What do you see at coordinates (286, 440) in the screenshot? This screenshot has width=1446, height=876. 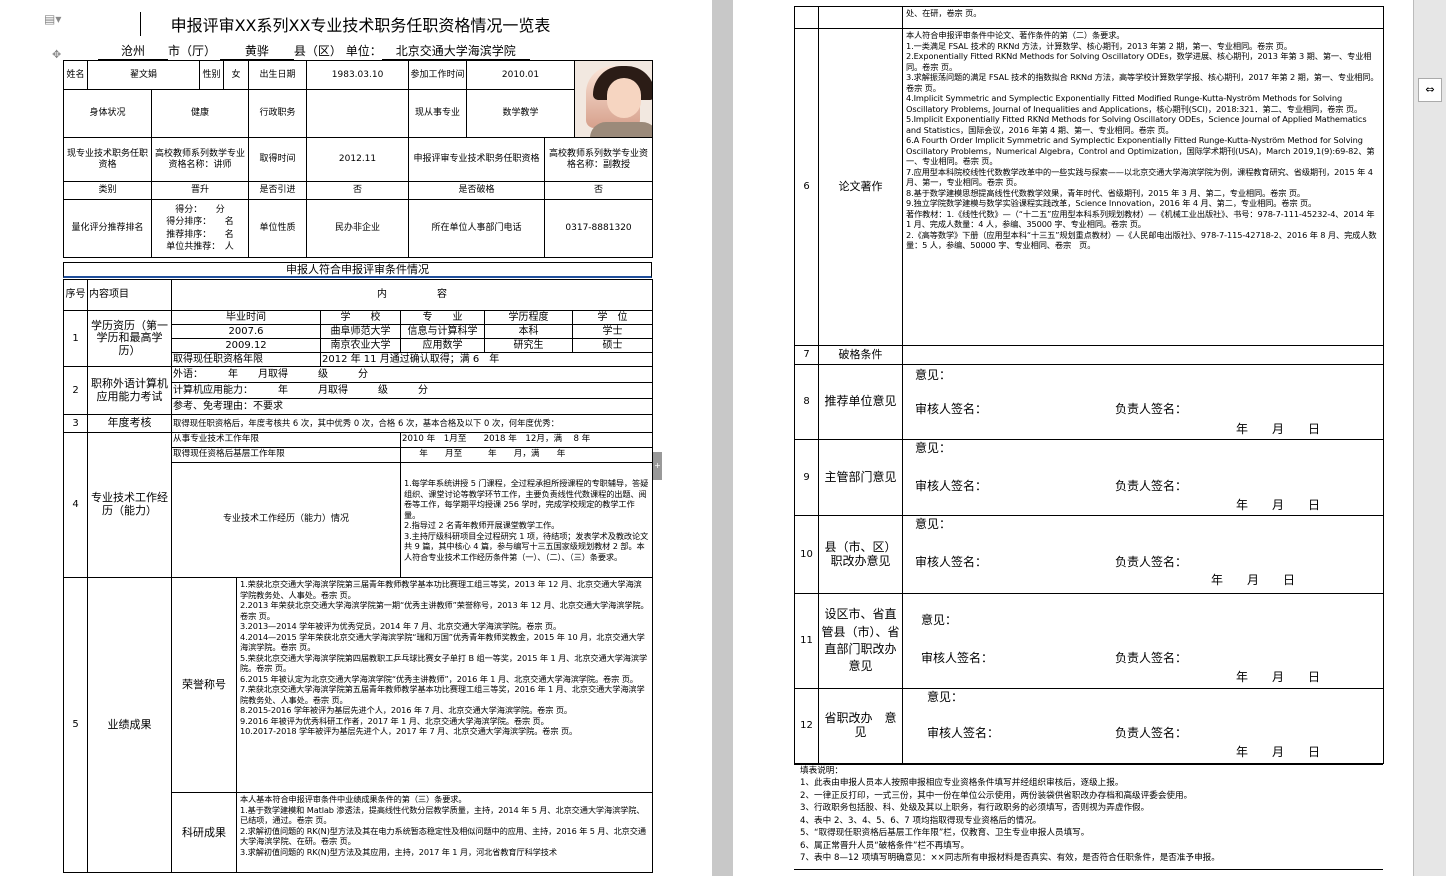 I see `r4-y1-label: 从事专业技术工作年限` at bounding box center [286, 440].